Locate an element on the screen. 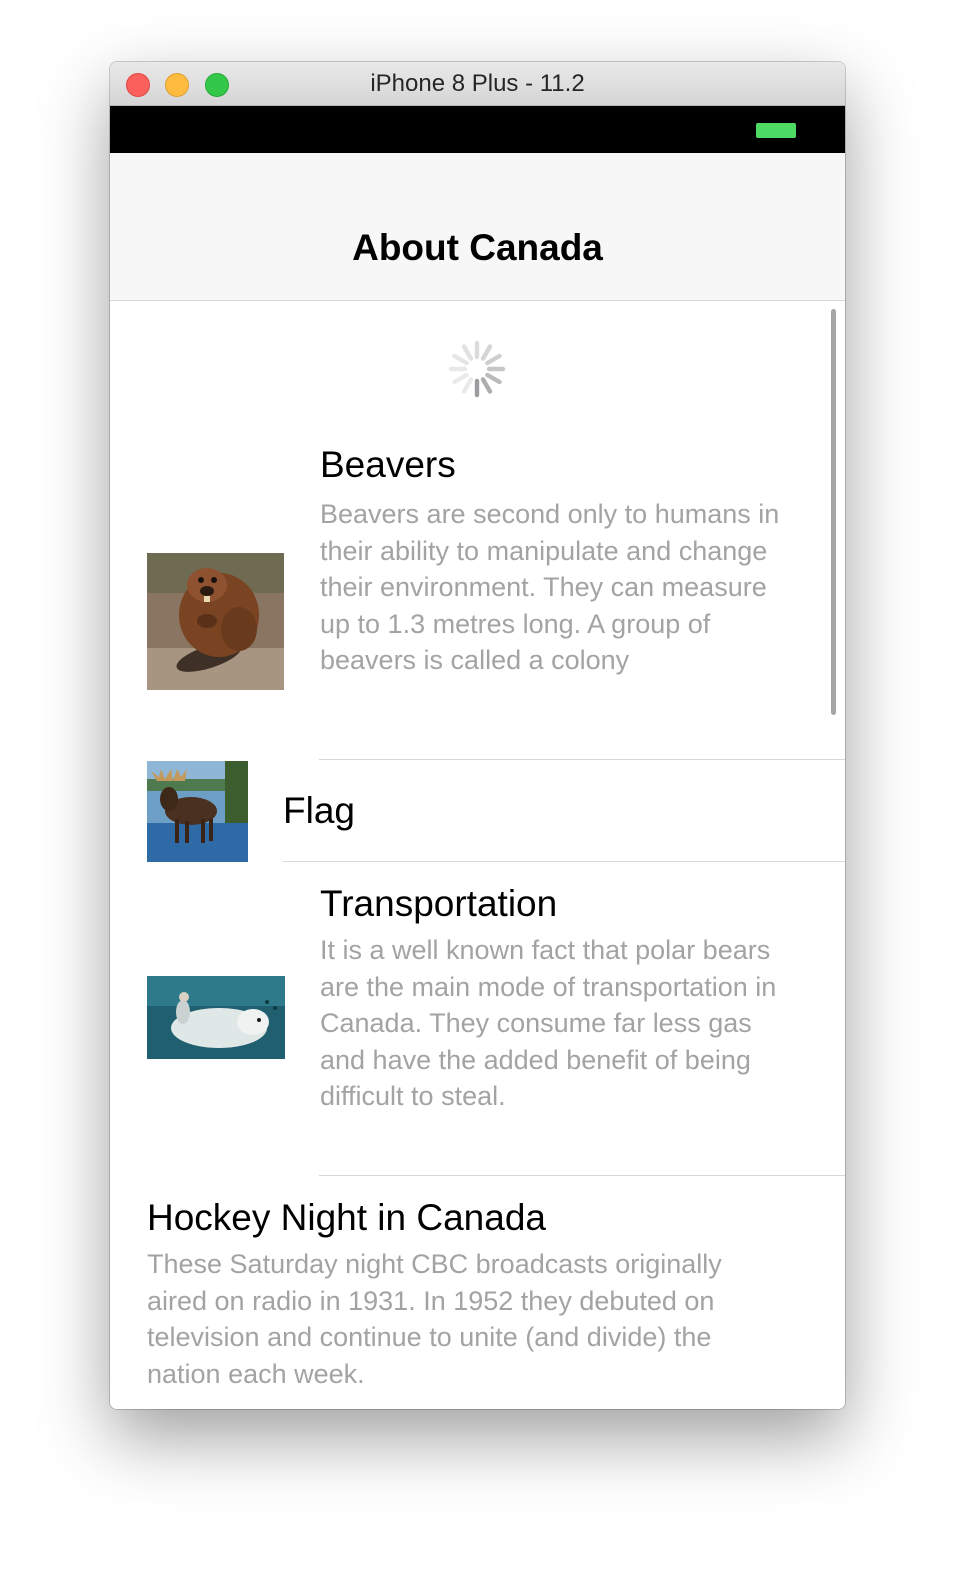  window-titlebar: iPhone 8 Plus - 11.2 is located at coordinates (477, 84).